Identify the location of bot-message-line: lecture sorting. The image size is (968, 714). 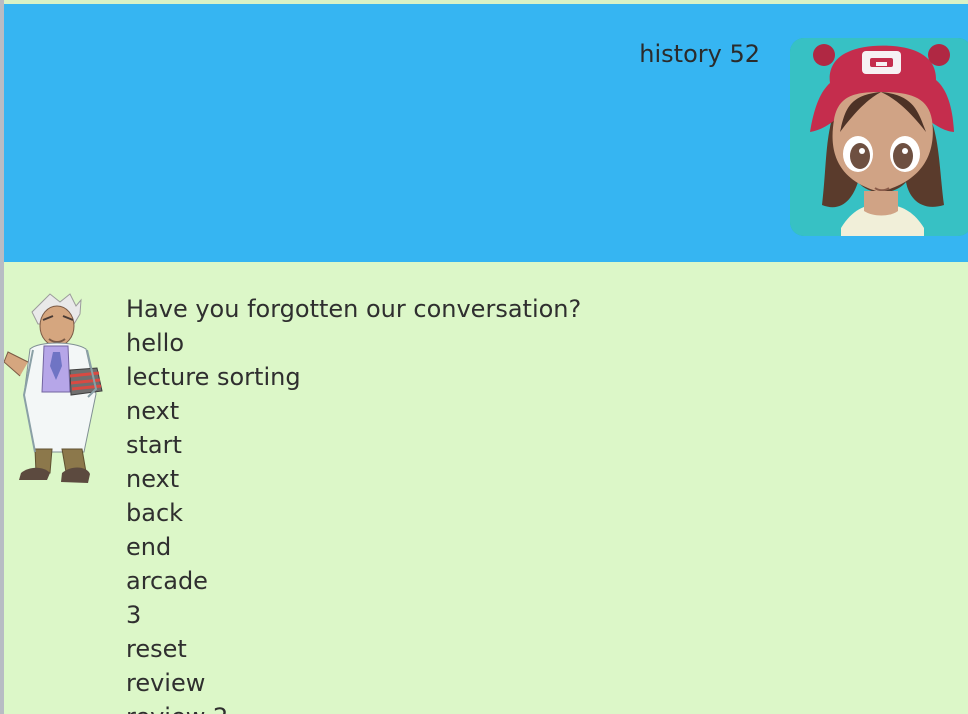
(213, 377).